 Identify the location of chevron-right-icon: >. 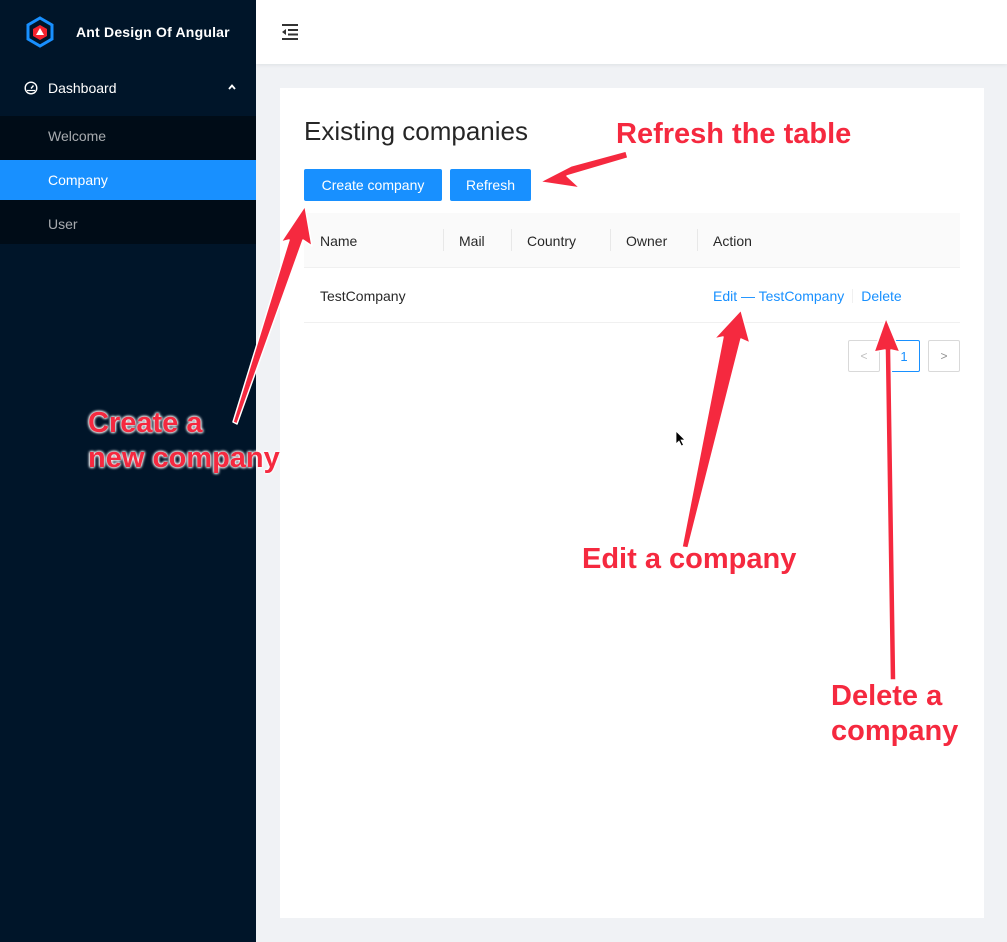
(944, 356).